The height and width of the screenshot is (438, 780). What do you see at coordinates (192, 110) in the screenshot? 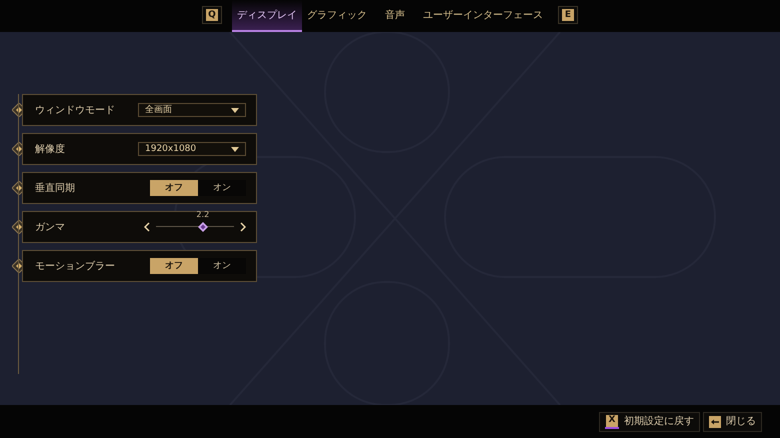
I see `dropdown-field: 全画面` at bounding box center [192, 110].